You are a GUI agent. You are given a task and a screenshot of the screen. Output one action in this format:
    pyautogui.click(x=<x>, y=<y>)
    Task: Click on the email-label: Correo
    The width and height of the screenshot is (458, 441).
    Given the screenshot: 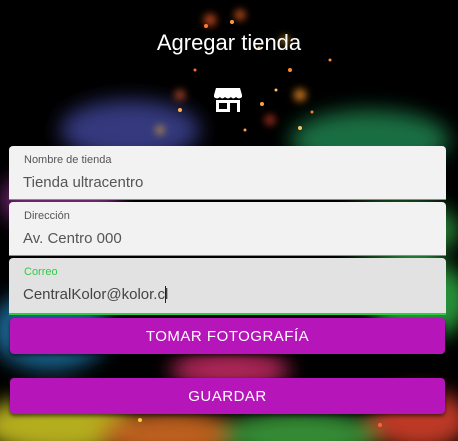 What is the action you would take?
    pyautogui.click(x=41, y=272)
    